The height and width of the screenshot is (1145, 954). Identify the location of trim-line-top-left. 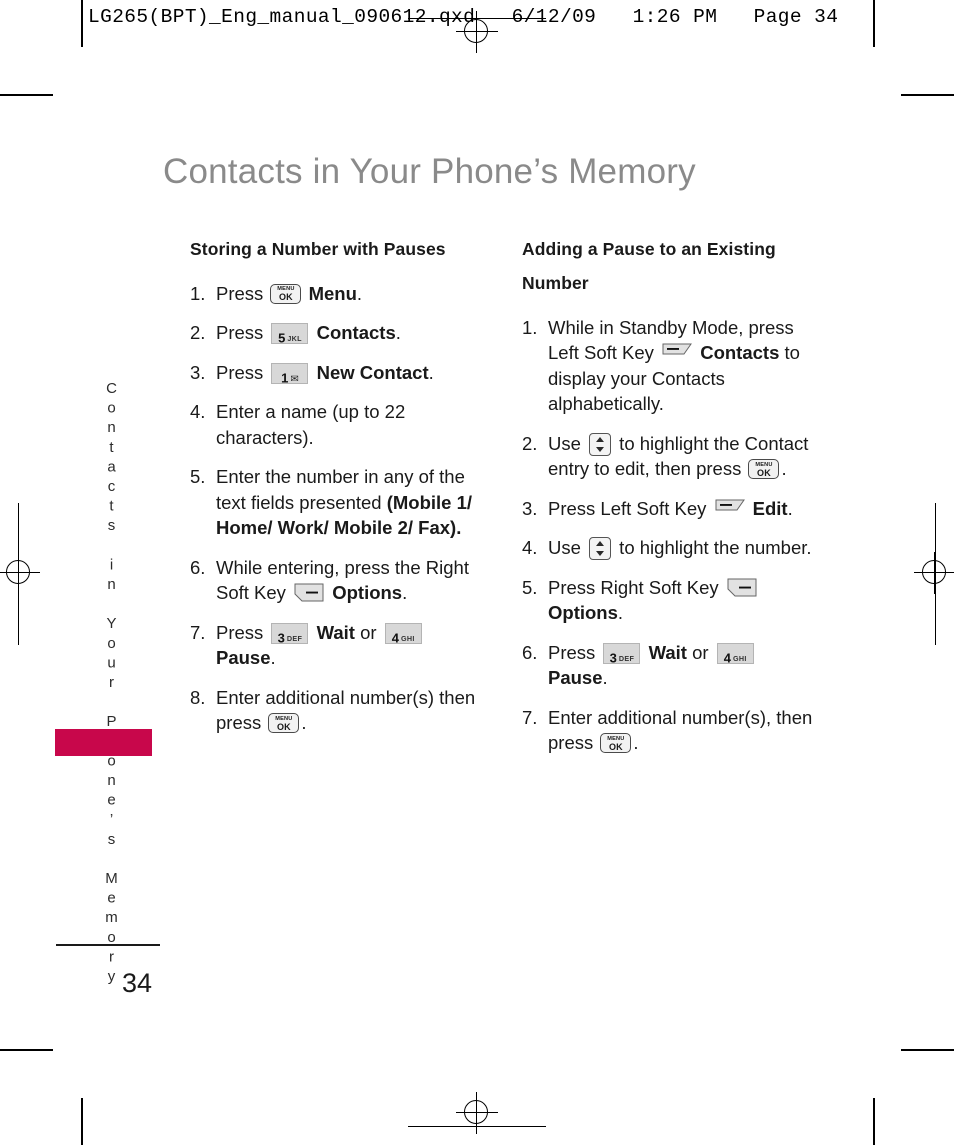
(26, 95).